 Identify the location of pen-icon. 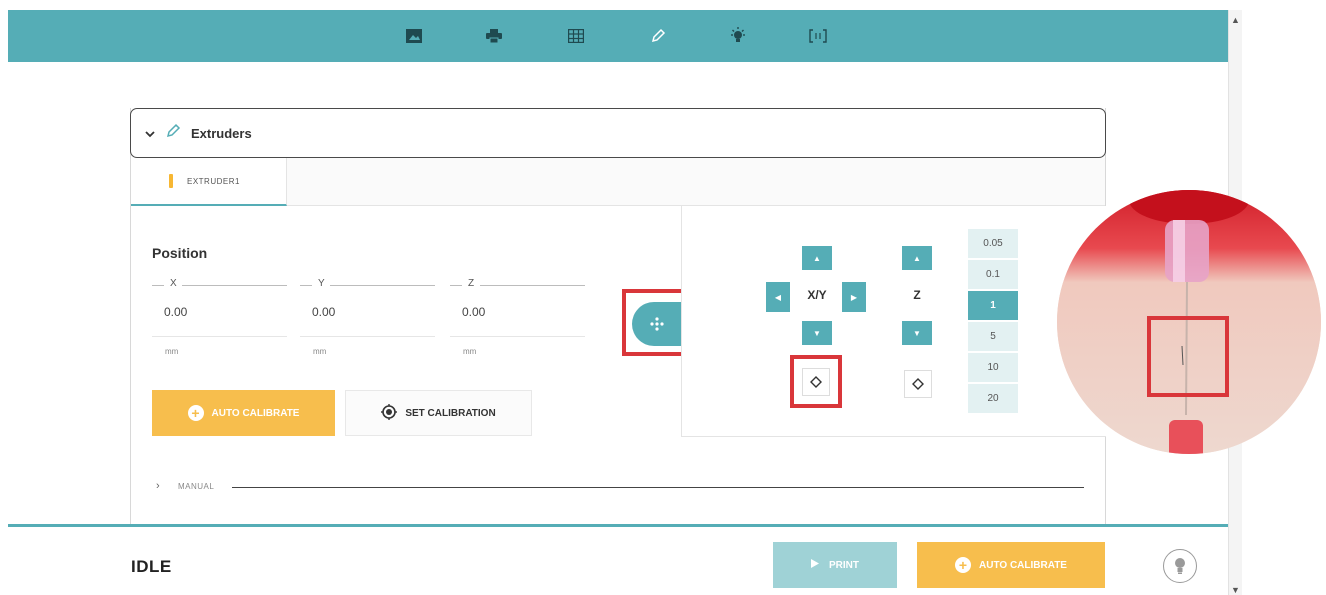
(658, 36).